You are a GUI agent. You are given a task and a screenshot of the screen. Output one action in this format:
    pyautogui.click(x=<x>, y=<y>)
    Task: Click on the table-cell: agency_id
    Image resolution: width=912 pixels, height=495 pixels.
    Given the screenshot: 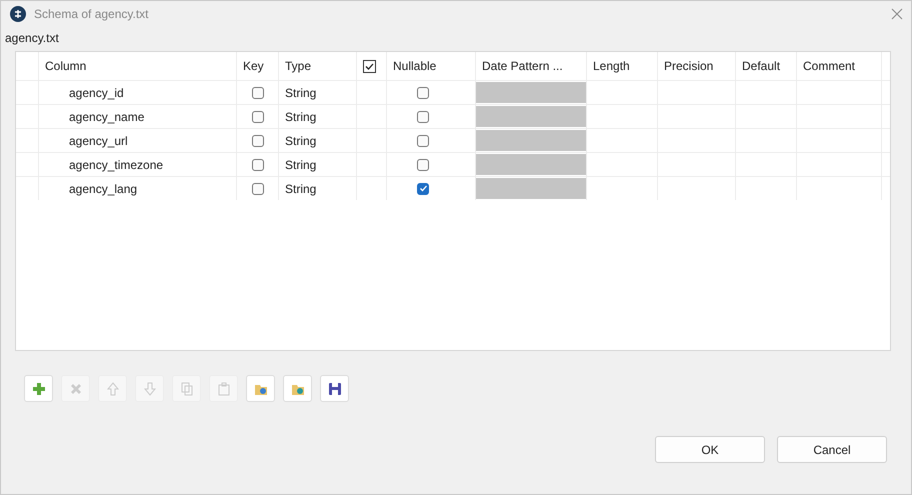 What is the action you would take?
    pyautogui.click(x=138, y=92)
    